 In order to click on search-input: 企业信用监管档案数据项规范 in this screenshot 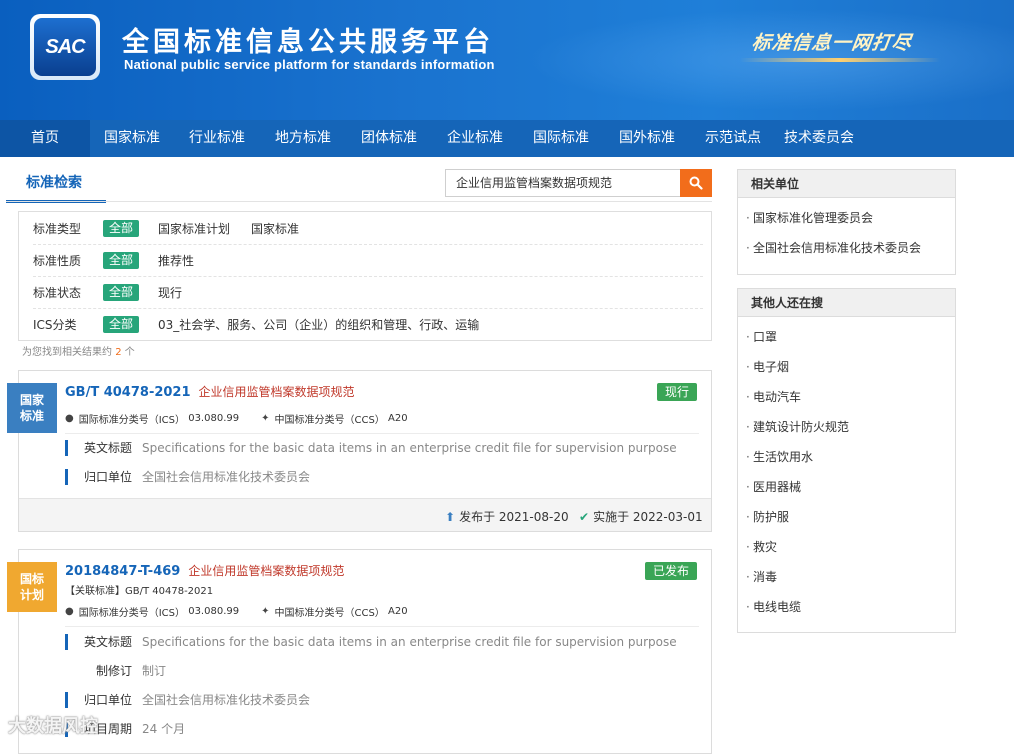, I will do `click(562, 183)`.